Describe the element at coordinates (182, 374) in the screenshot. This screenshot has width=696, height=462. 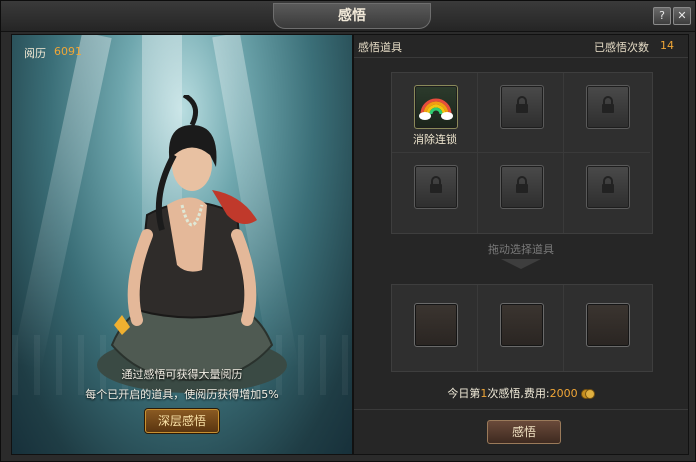
I see `hint-text-line1: 通过感悟可获得大量阅历` at that location.